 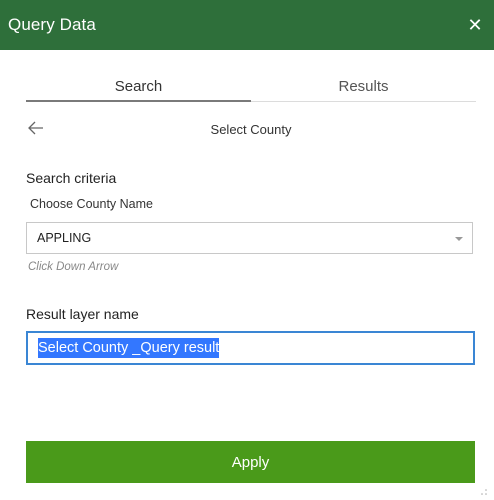 I want to click on result-layer-heading: Result layer name, so click(x=82, y=314).